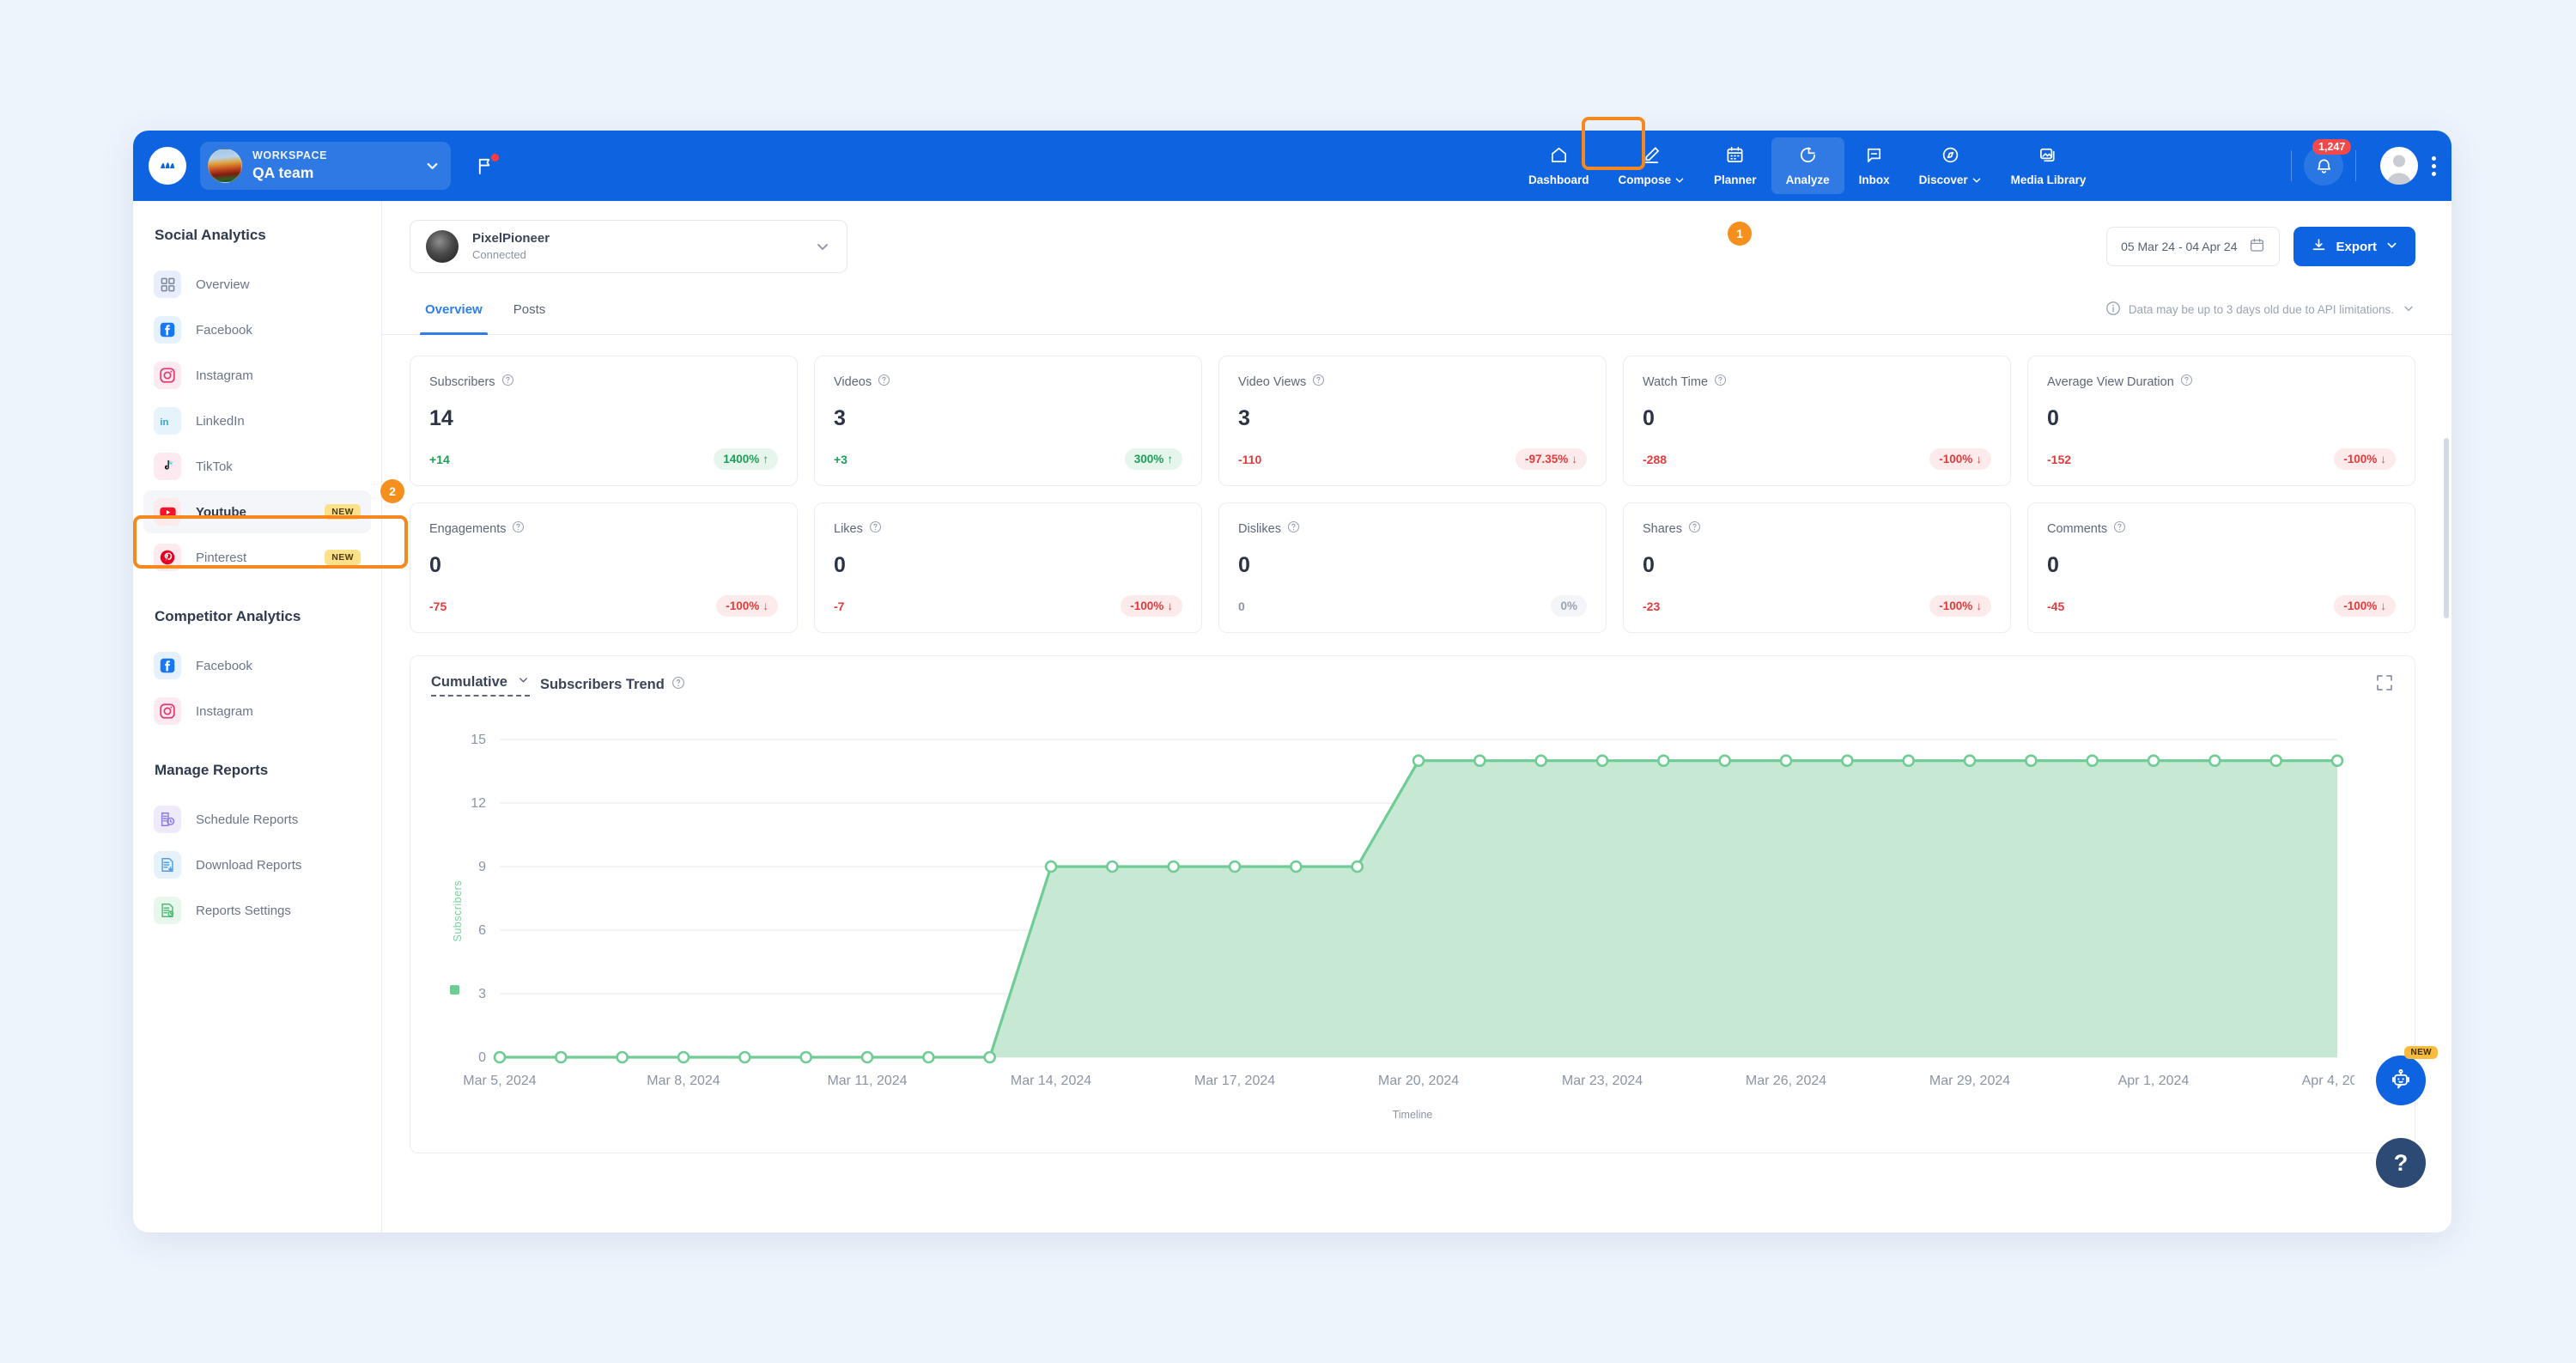  What do you see at coordinates (530, 310) in the screenshot?
I see `tab-posts: Posts` at bounding box center [530, 310].